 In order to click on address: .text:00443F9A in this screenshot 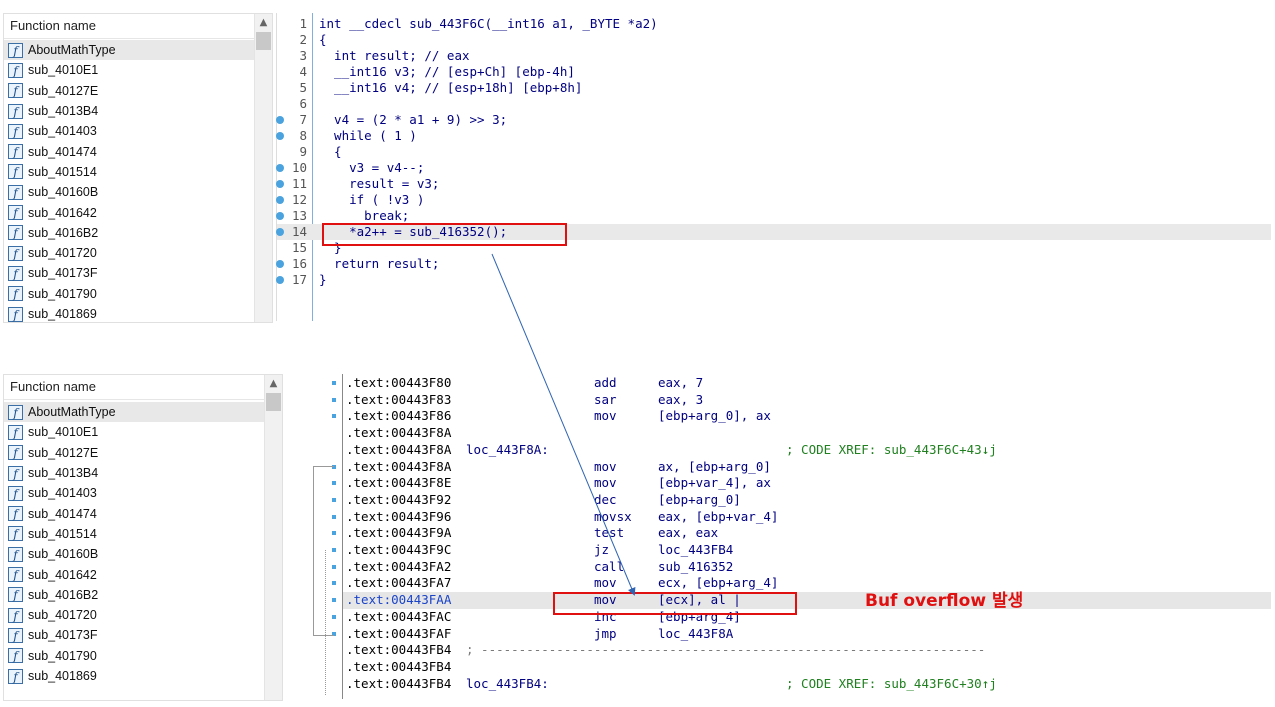, I will do `click(399, 533)`.